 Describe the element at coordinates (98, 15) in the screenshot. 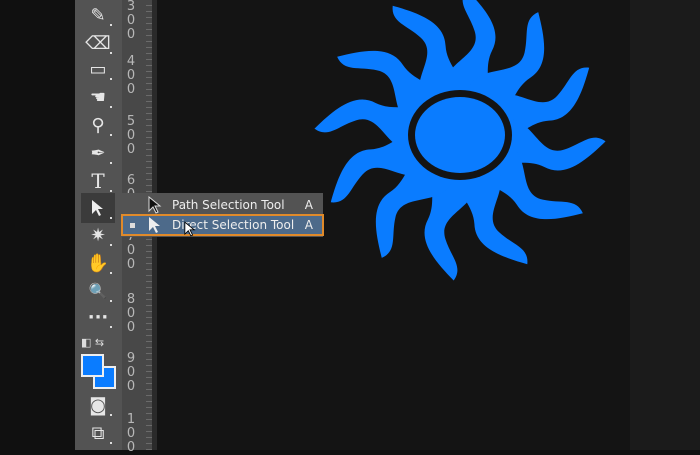

I see `brush-icon: ✎` at that location.